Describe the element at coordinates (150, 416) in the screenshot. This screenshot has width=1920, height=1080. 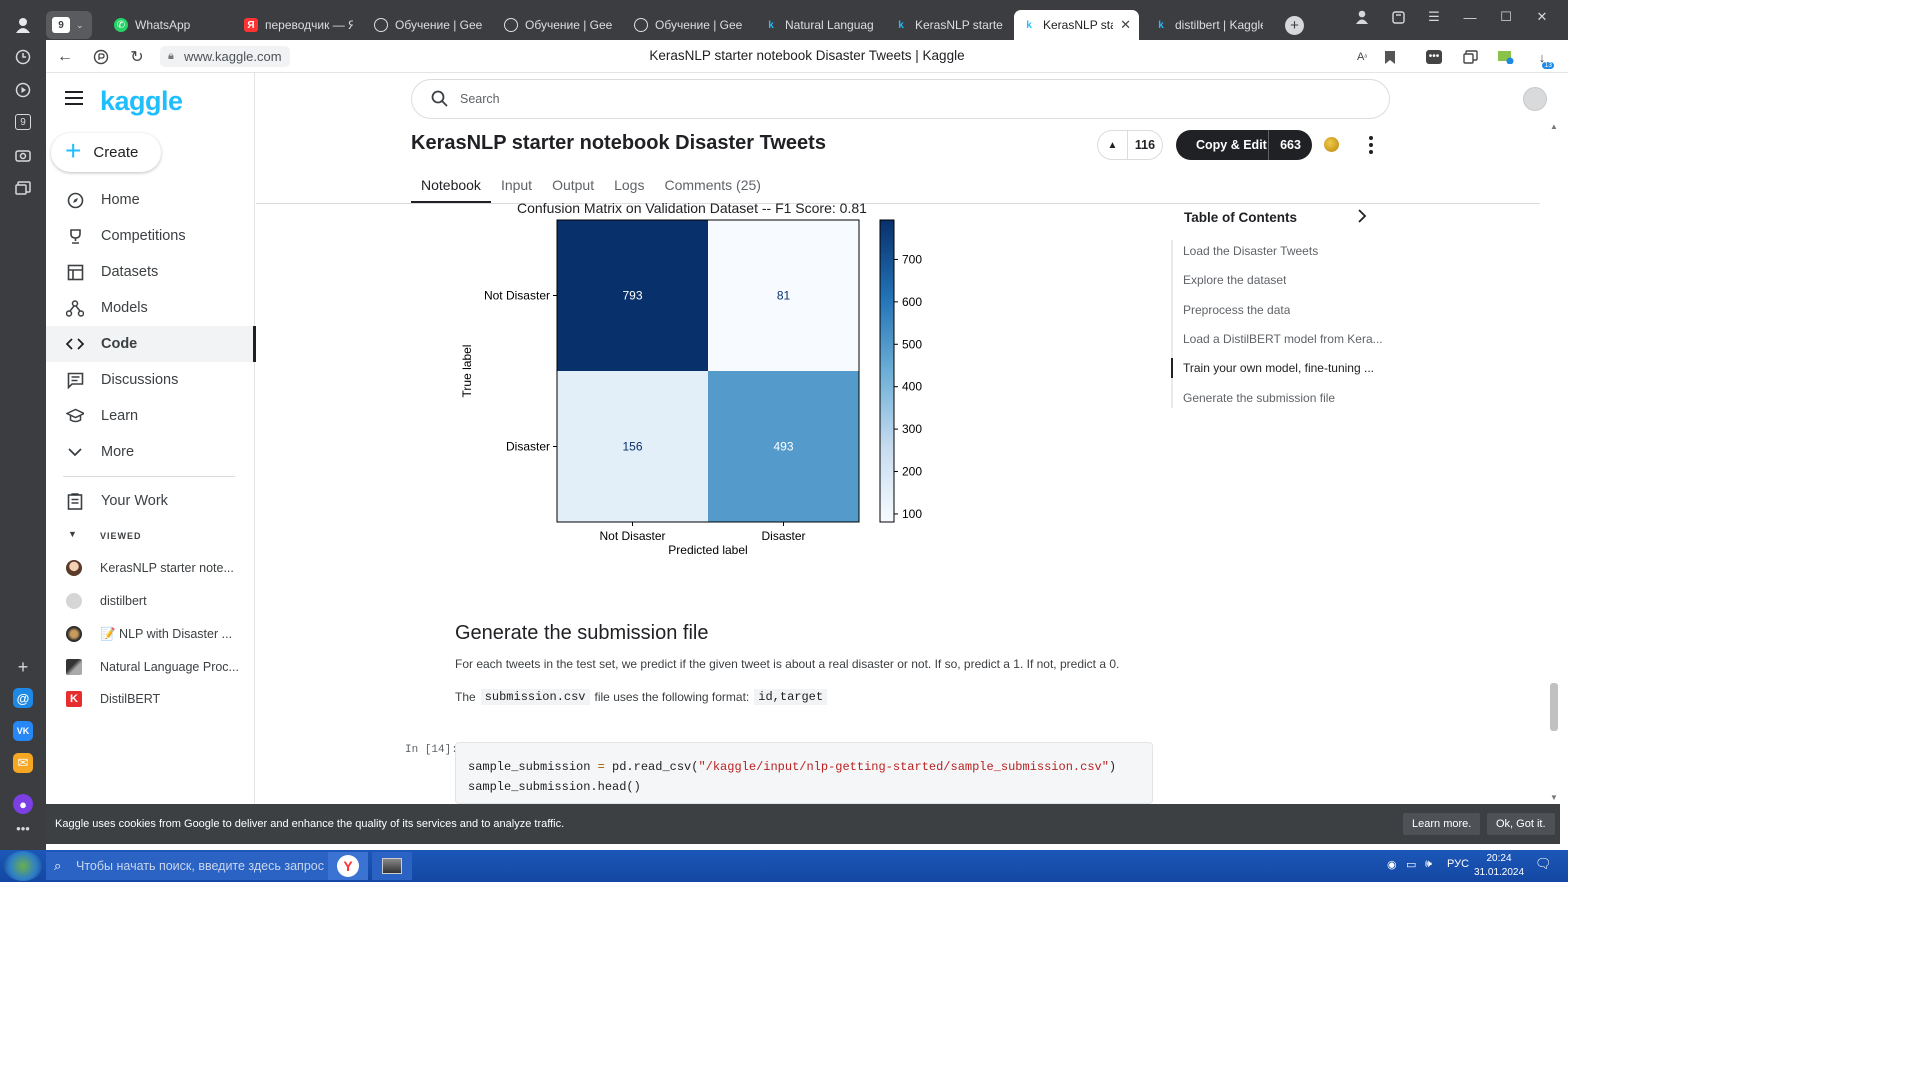
I see `nav-learn: Learn` at that location.